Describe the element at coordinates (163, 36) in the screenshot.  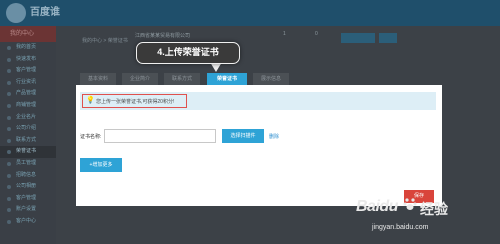
I see `company-name: 江西省某某贸易有限公司` at that location.